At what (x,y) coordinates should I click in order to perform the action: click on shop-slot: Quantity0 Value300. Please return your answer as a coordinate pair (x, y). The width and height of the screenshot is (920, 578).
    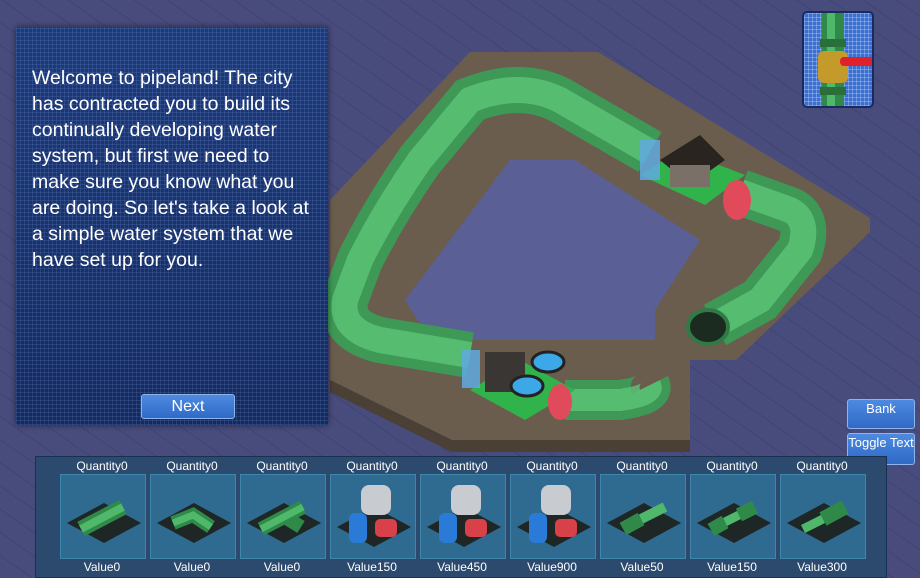
    Looking at the image, I should click on (822, 517).